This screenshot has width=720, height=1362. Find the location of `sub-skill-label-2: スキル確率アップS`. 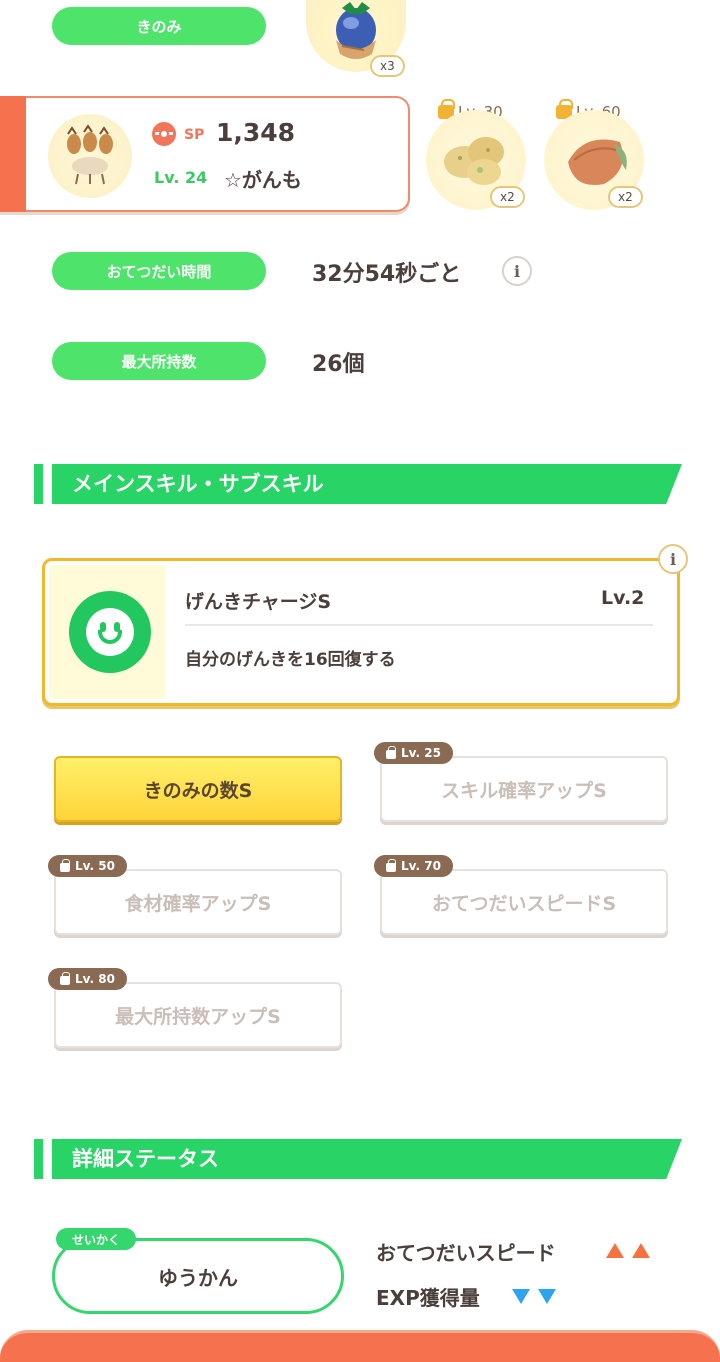

sub-skill-label-2: スキル確率アップS is located at coordinates (524, 790).